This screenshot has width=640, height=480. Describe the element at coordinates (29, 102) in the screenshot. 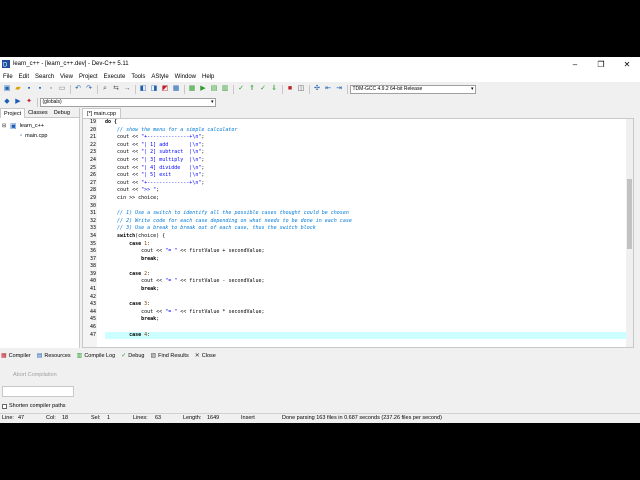

I see `class-insert-icon: ✦` at that location.